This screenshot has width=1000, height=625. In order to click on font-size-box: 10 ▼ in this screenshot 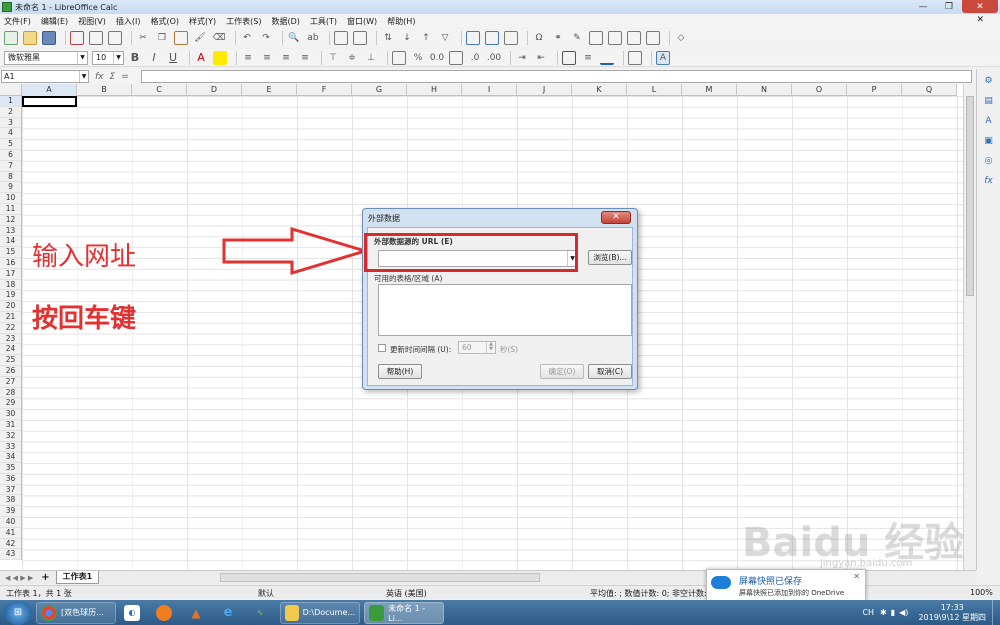, I will do `click(108, 57)`.